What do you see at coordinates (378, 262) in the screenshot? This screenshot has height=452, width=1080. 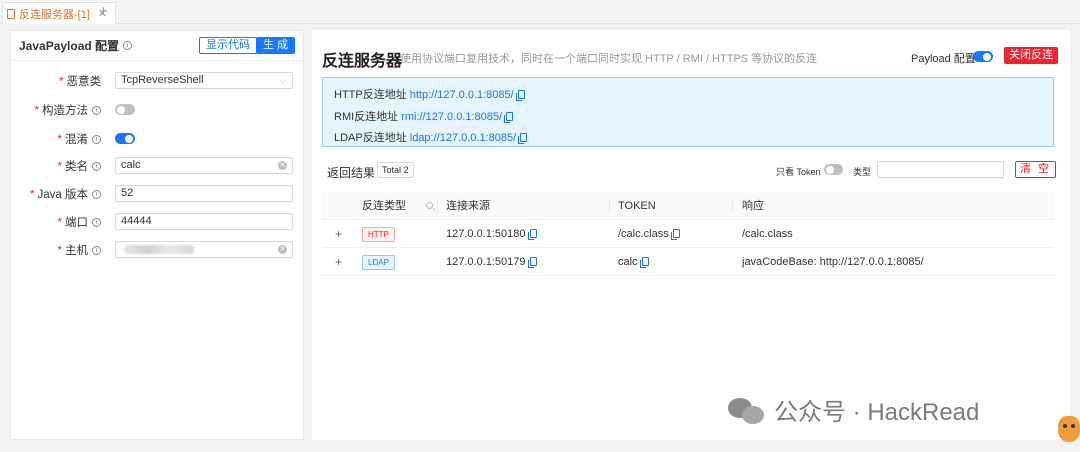 I see `type-tag: LDAP` at bounding box center [378, 262].